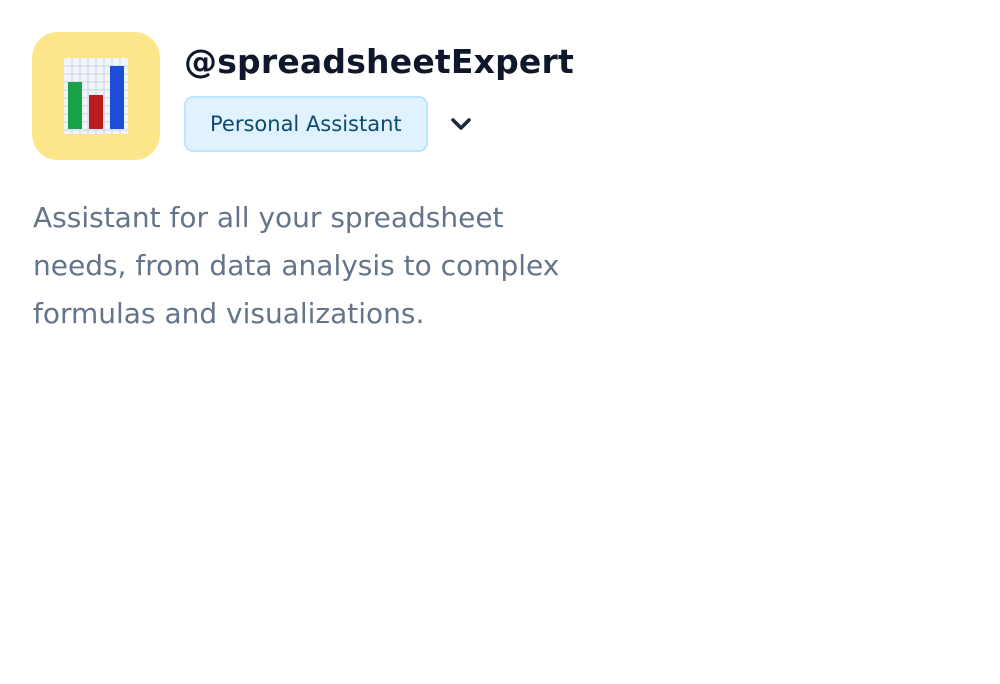 This screenshot has width=1000, height=684. What do you see at coordinates (96, 112) in the screenshot?
I see `chart-bar-red` at bounding box center [96, 112].